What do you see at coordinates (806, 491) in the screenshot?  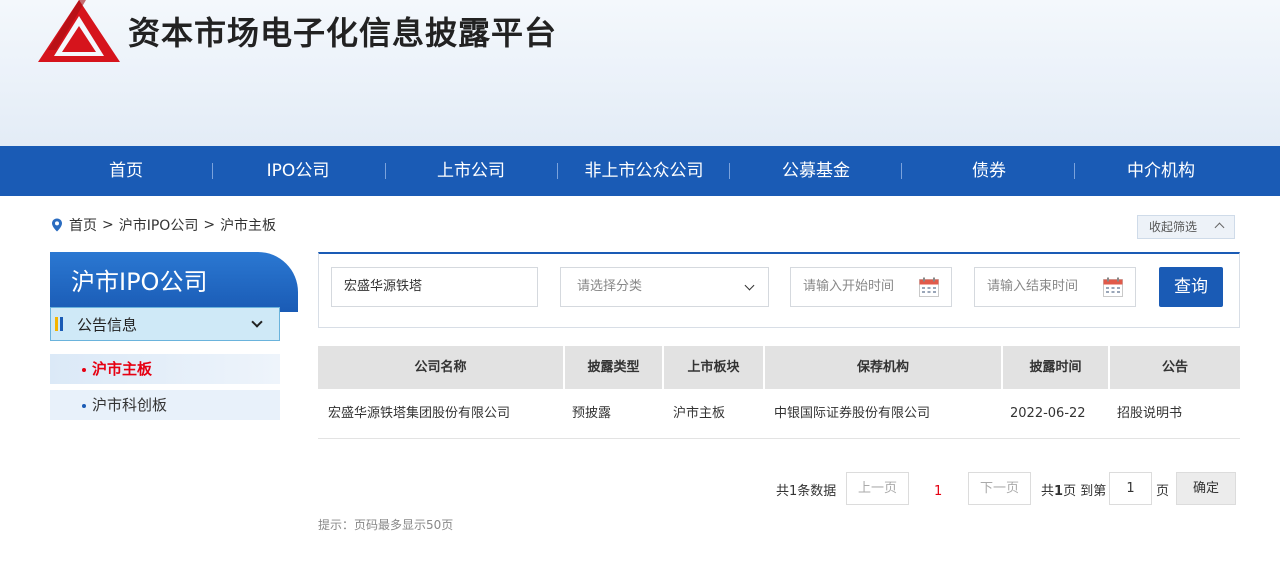 I see `pagination-total: 共1条数据` at bounding box center [806, 491].